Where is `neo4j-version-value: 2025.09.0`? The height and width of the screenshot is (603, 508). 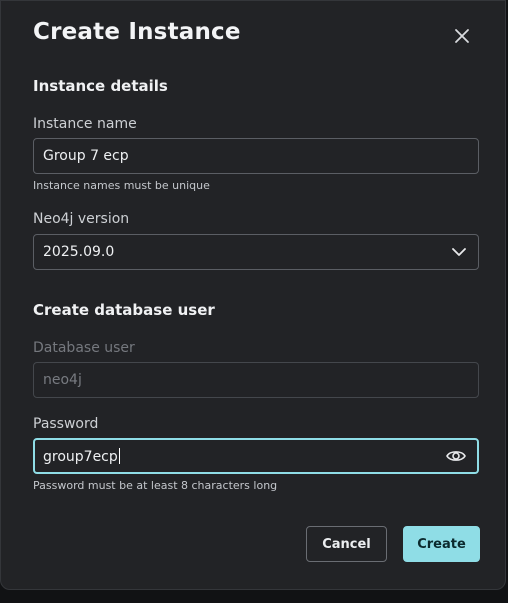 neo4j-version-value: 2025.09.0 is located at coordinates (79, 252).